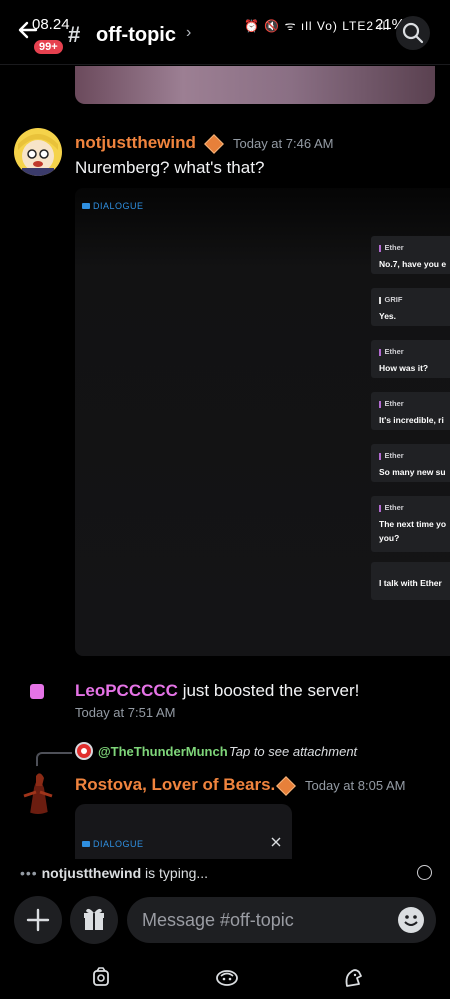 The height and width of the screenshot is (999, 450). Describe the element at coordinates (255, 85) in the screenshot. I see `previous-image-attachment` at that location.